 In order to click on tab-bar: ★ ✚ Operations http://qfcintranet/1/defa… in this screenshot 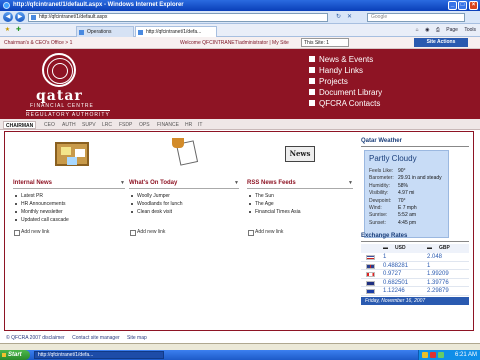, I will do `click(240, 30)`.